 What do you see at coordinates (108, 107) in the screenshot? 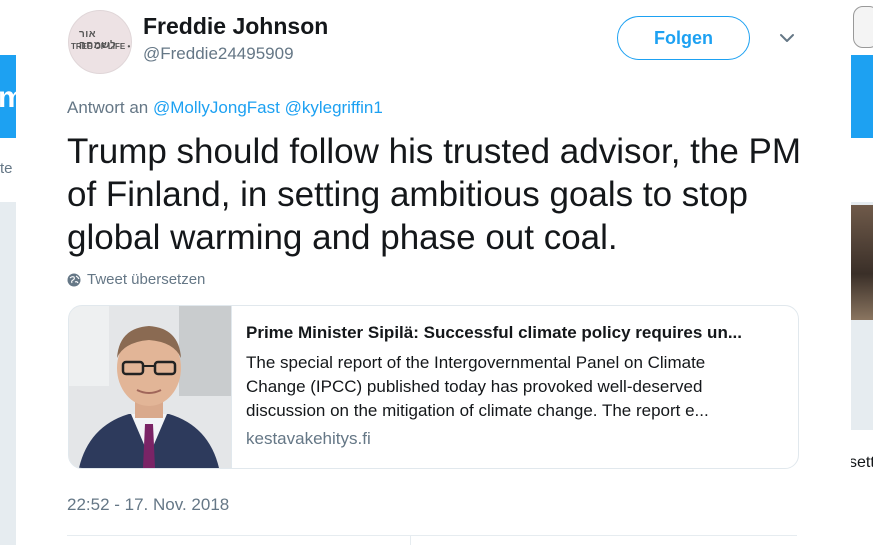
I see `reply-prefix: Antwort an` at bounding box center [108, 107].